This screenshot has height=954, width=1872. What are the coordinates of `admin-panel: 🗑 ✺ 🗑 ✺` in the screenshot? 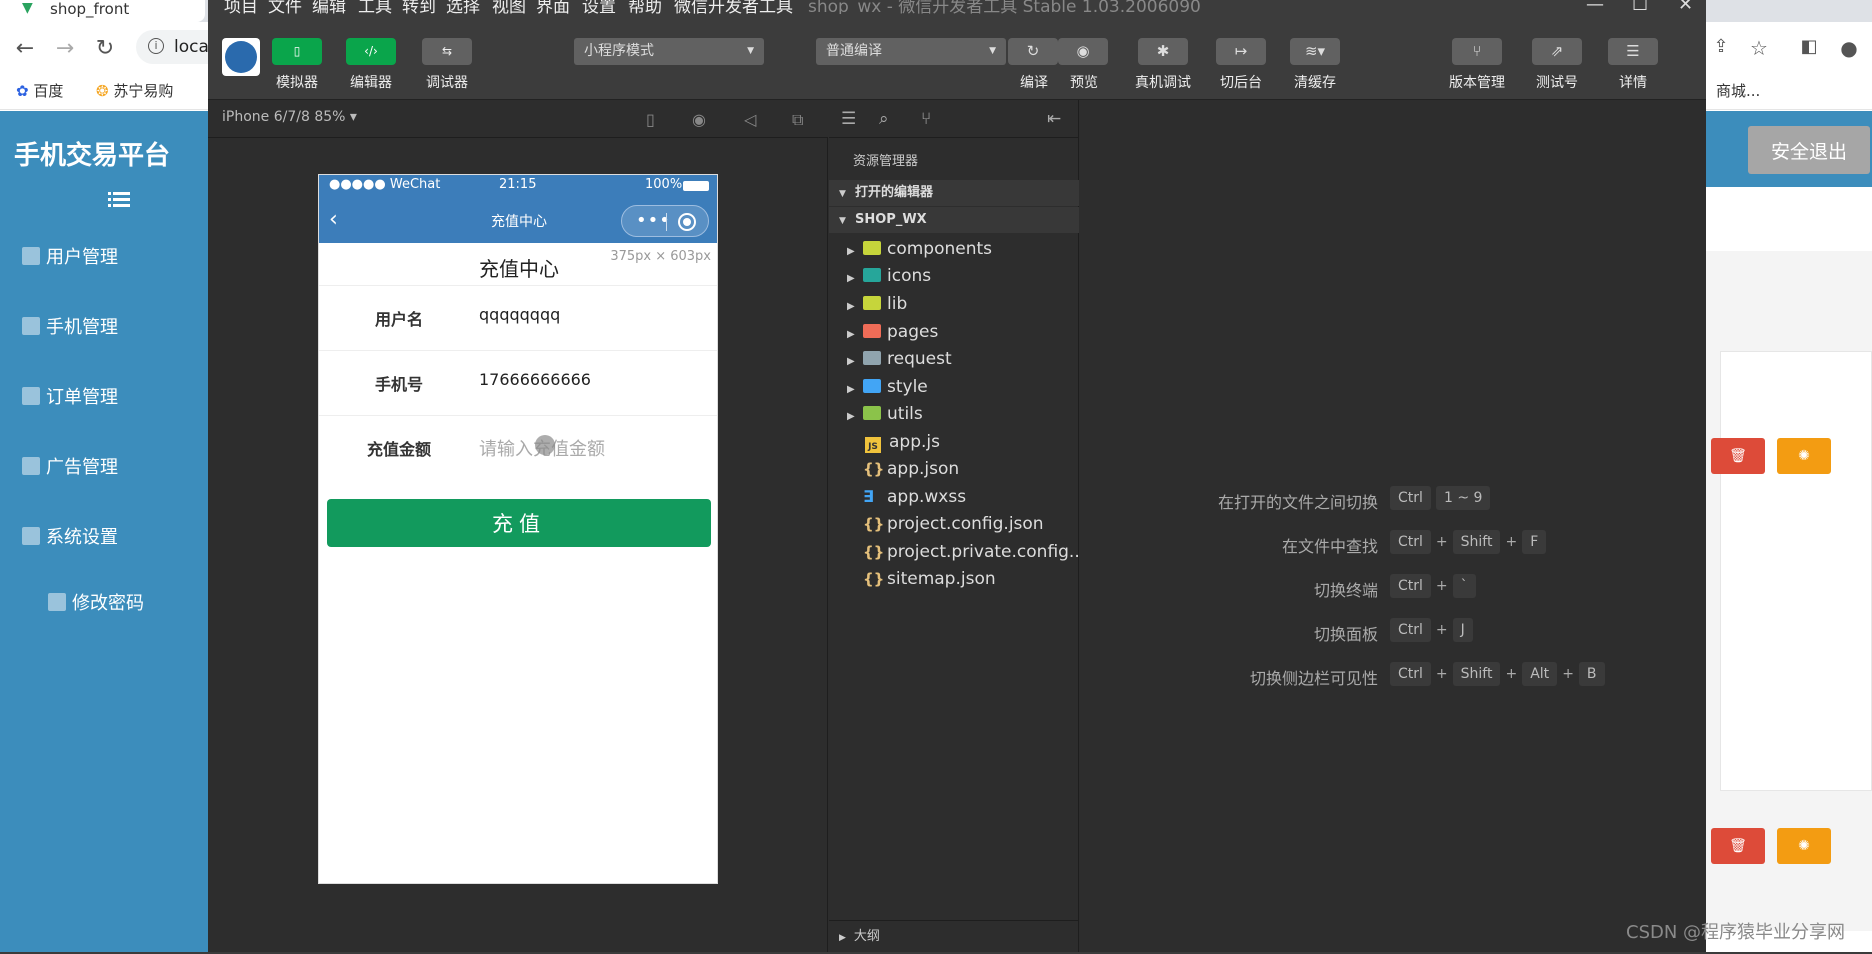 It's located at (1786, 591).